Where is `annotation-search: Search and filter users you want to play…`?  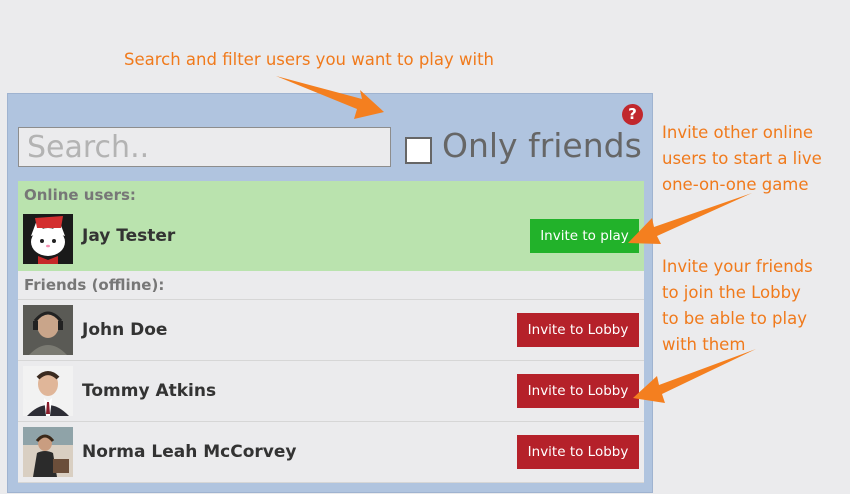
annotation-search: Search and filter users you want to play… is located at coordinates (309, 59).